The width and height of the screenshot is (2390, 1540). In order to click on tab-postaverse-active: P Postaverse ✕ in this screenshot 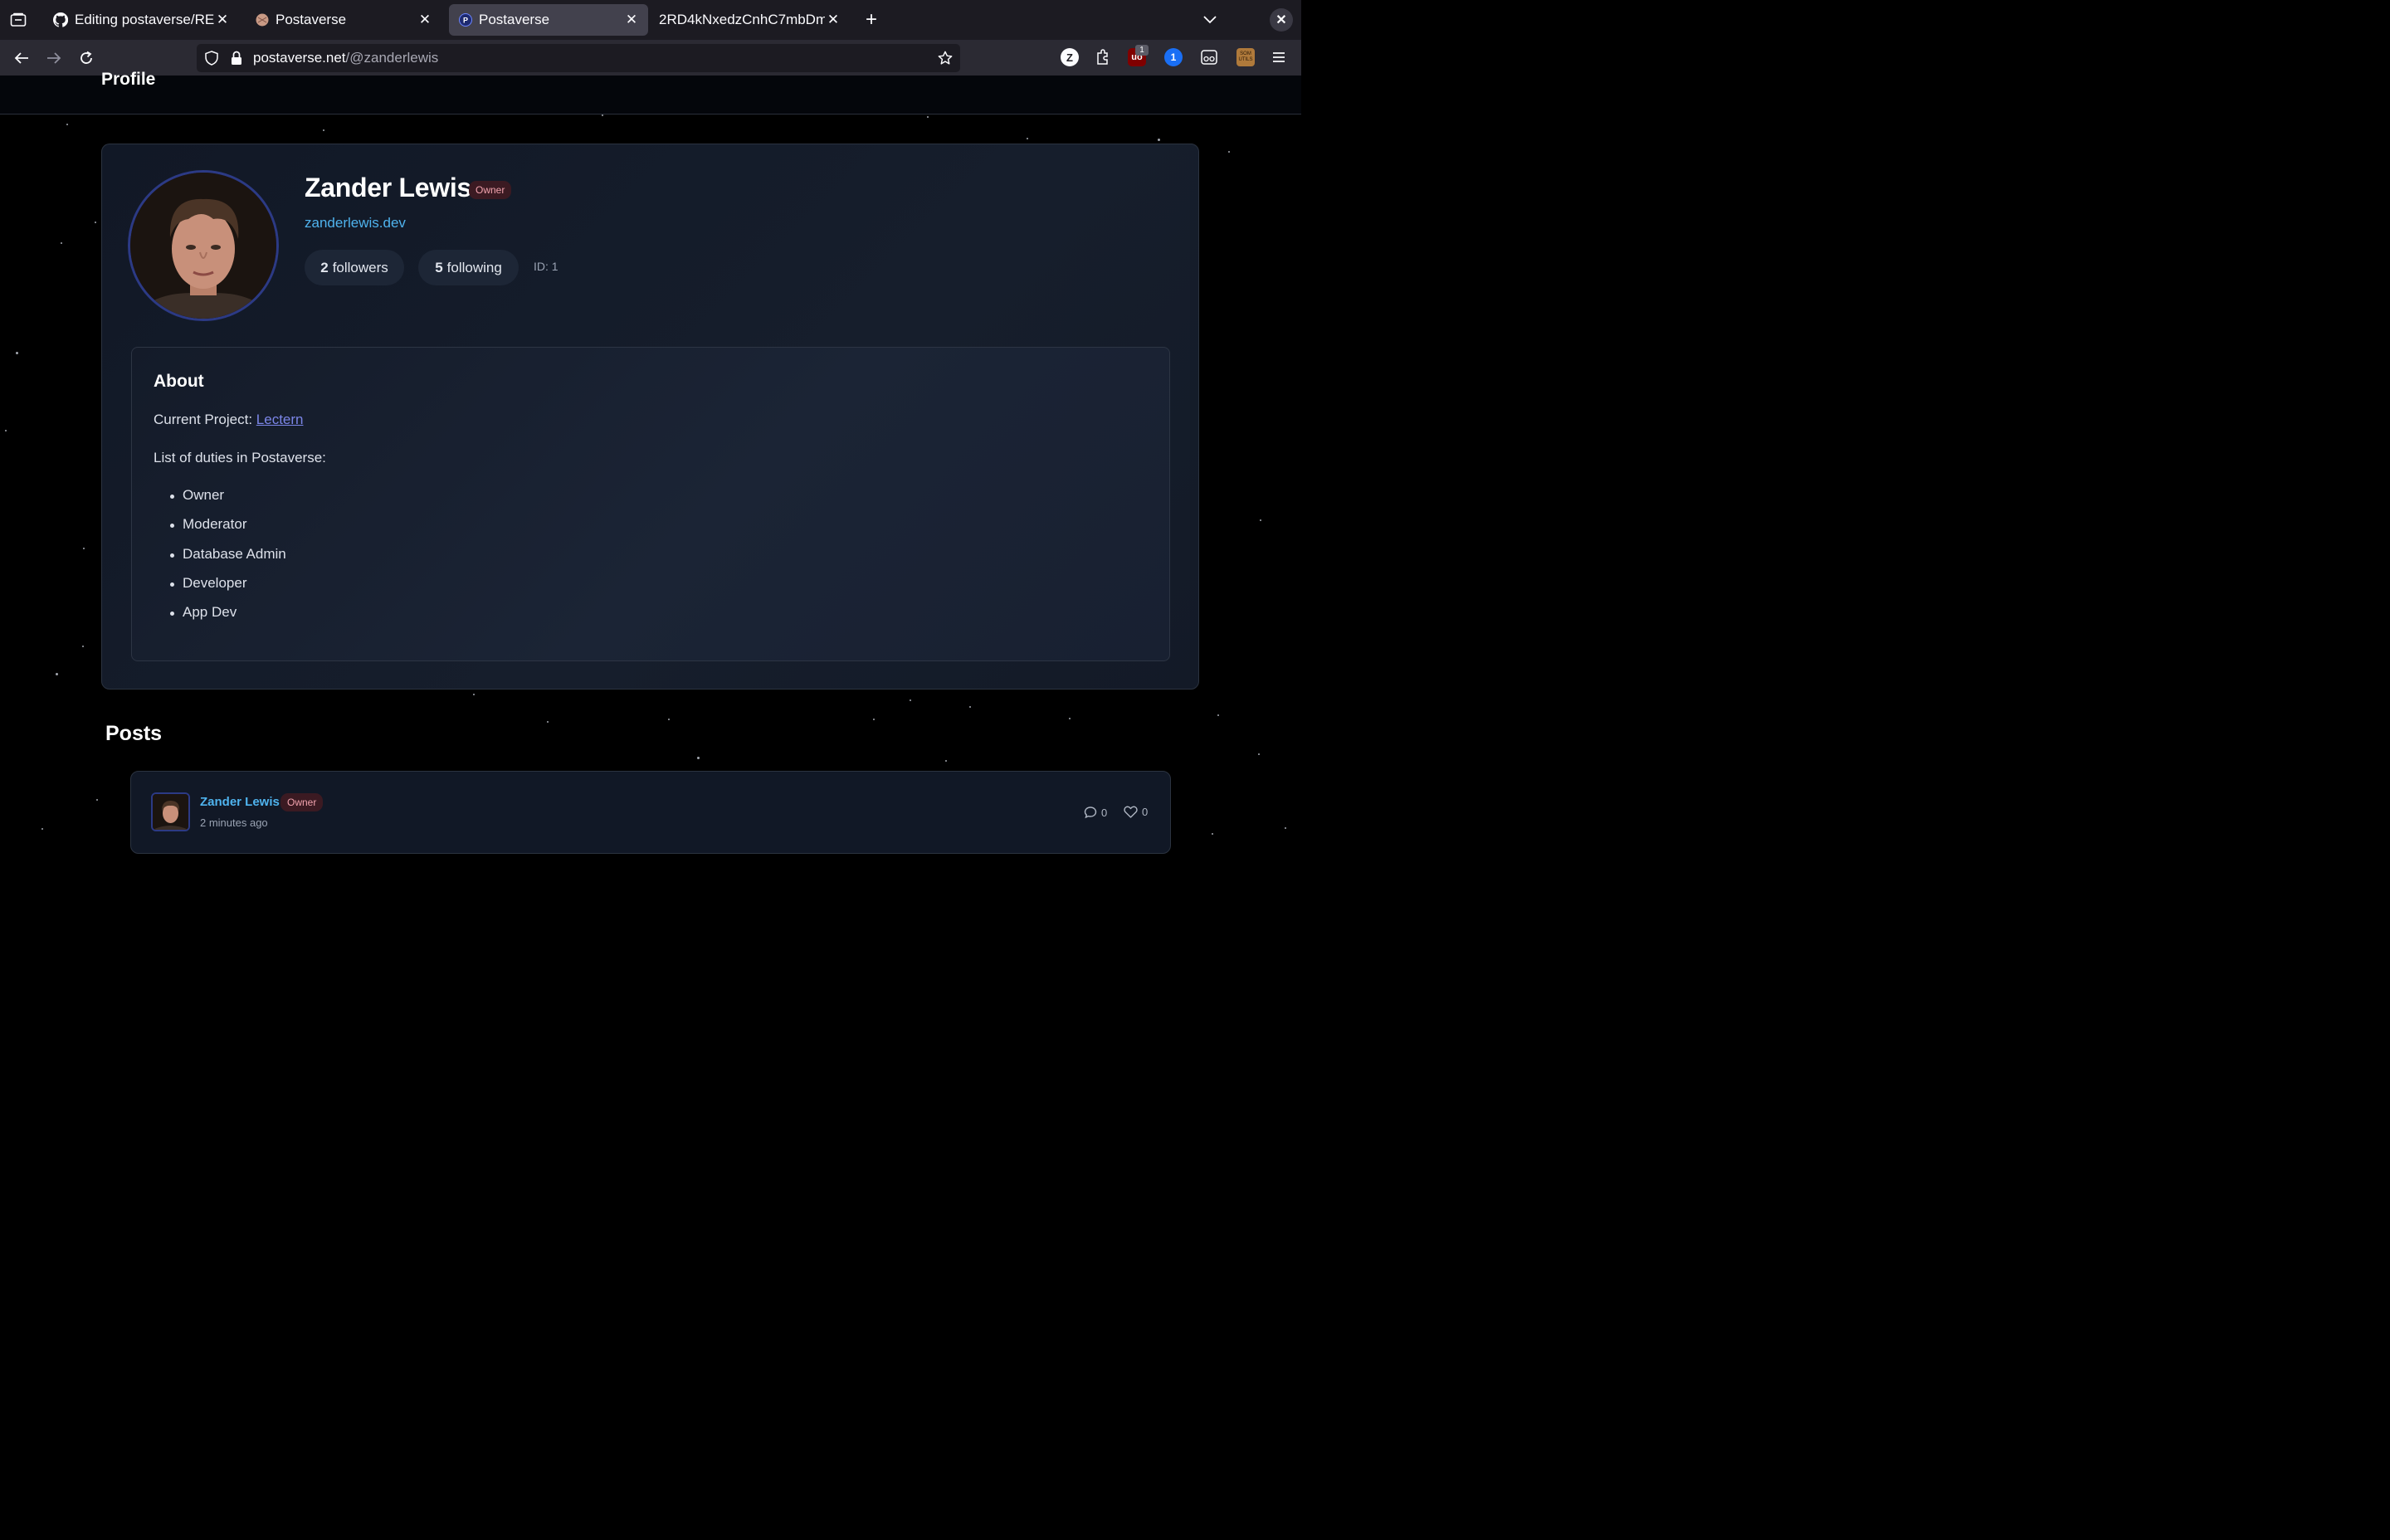, I will do `click(549, 20)`.